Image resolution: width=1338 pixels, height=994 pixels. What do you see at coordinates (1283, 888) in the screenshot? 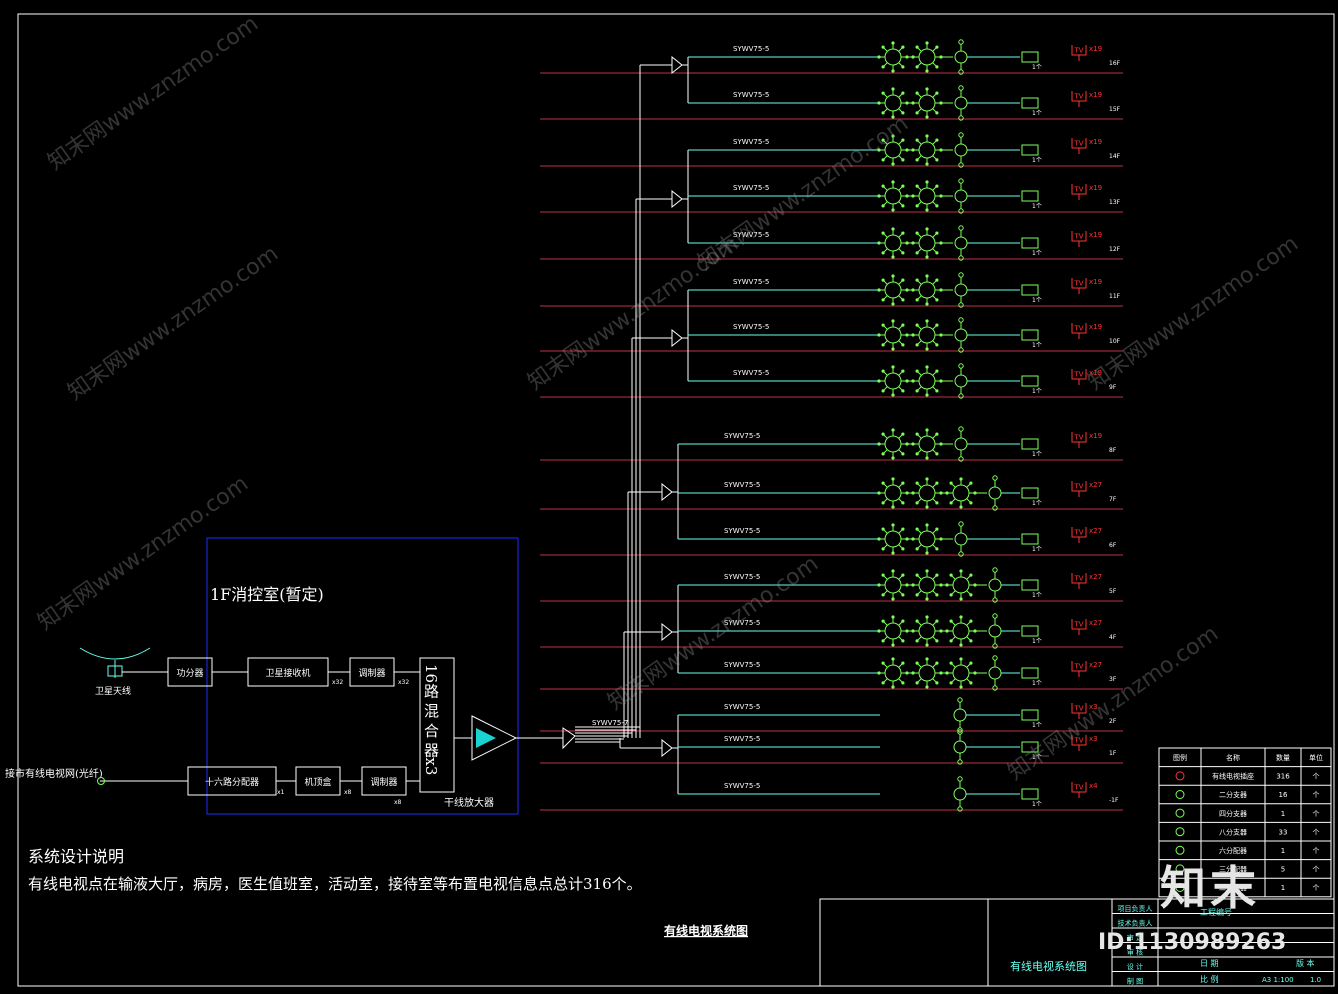
I see `legend-qty: 1` at bounding box center [1283, 888].